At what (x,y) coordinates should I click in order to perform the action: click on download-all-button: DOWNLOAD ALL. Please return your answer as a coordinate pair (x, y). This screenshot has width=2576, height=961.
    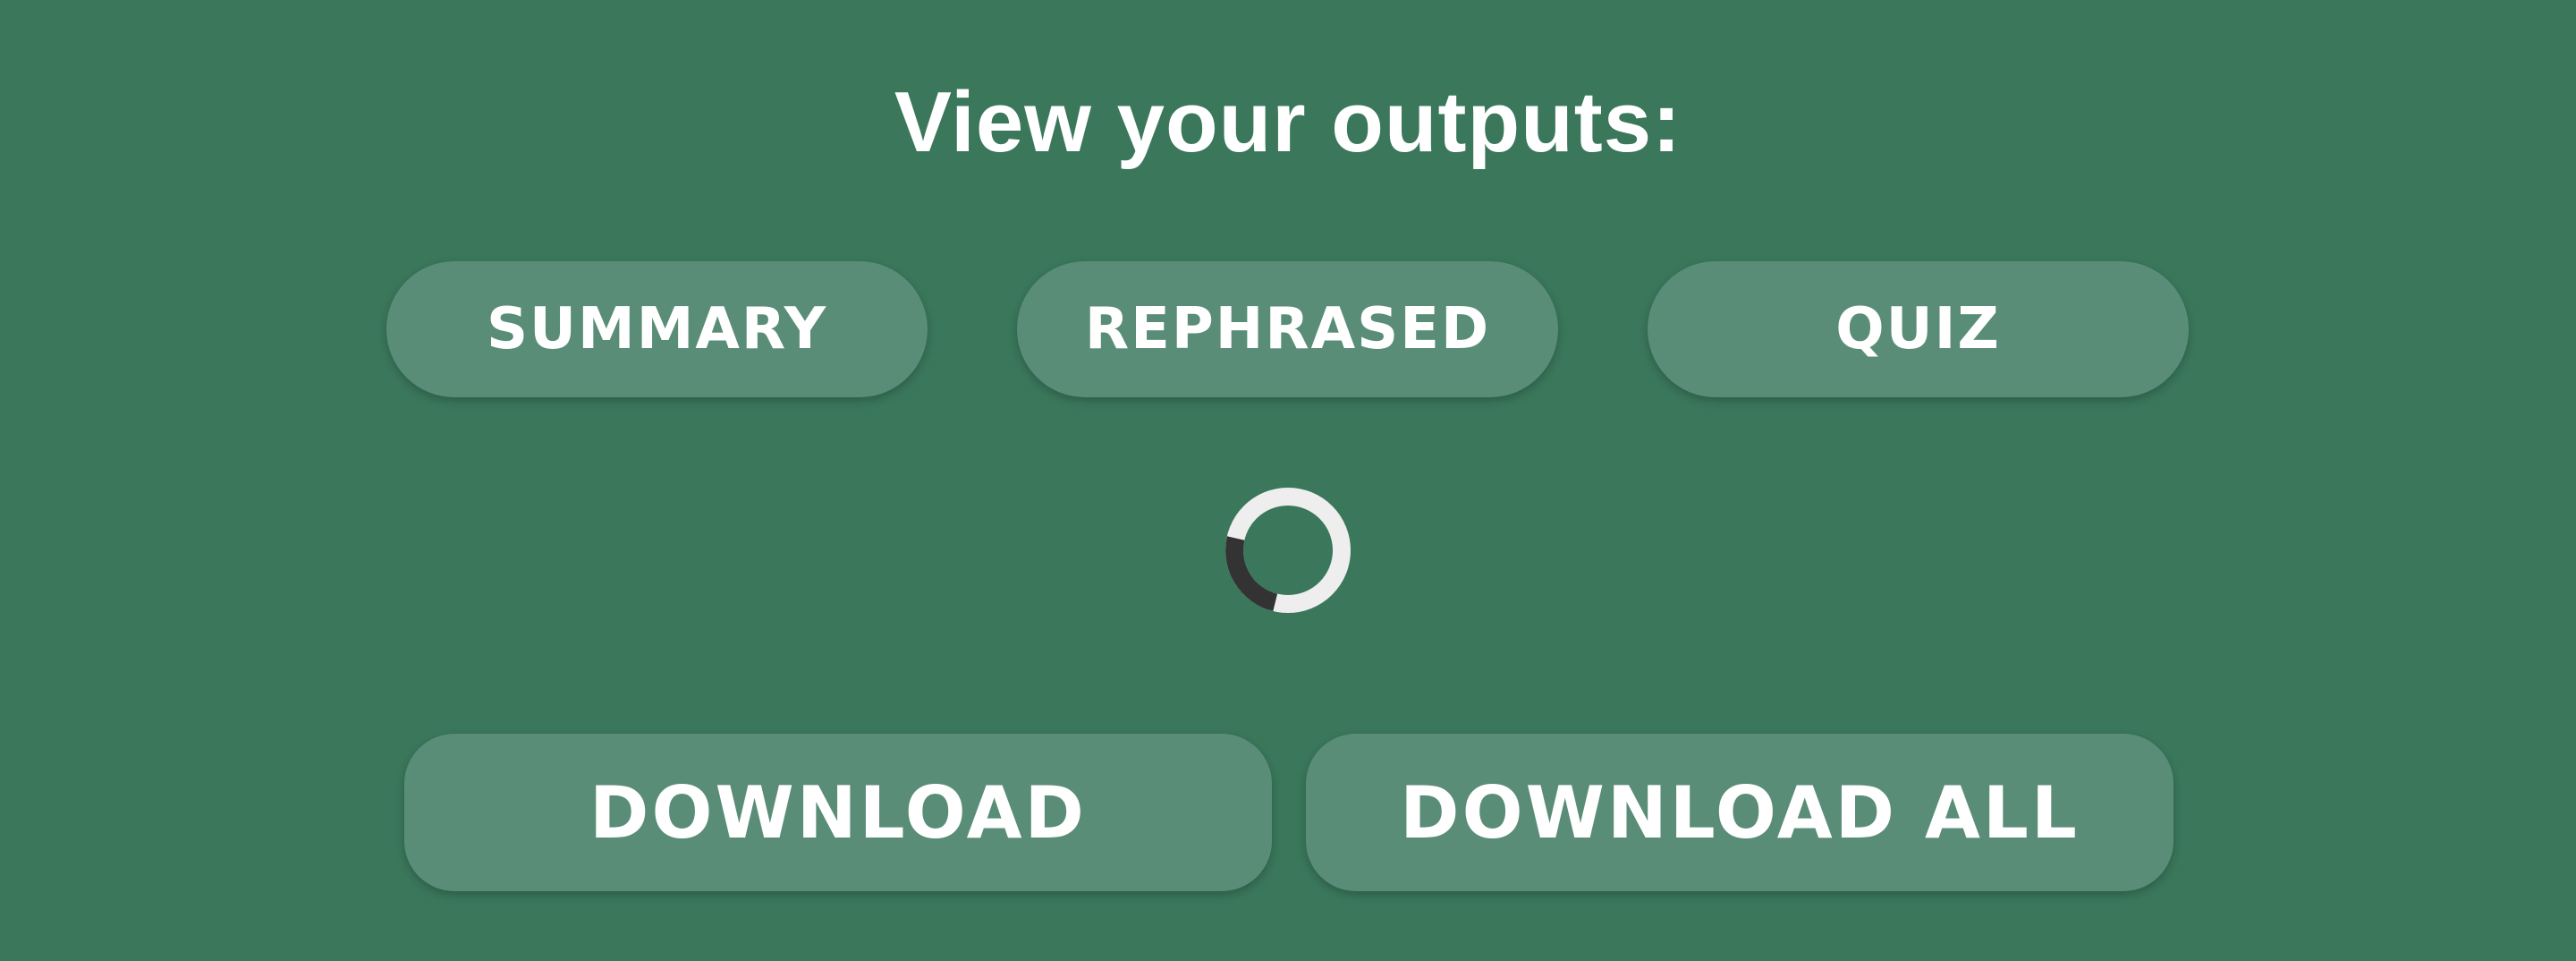
    Looking at the image, I should click on (1740, 812).